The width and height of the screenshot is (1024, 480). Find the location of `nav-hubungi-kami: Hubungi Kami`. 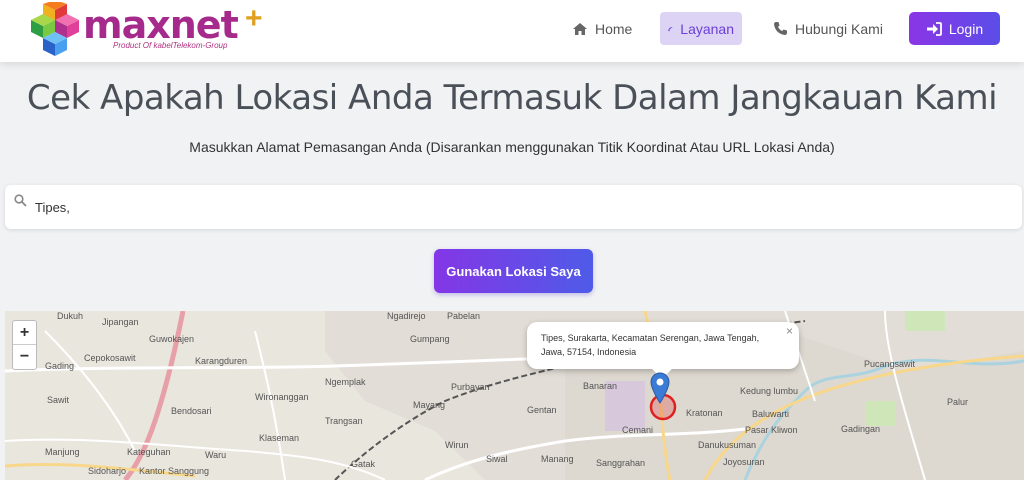

nav-hubungi-kami: Hubungi Kami is located at coordinates (828, 28).